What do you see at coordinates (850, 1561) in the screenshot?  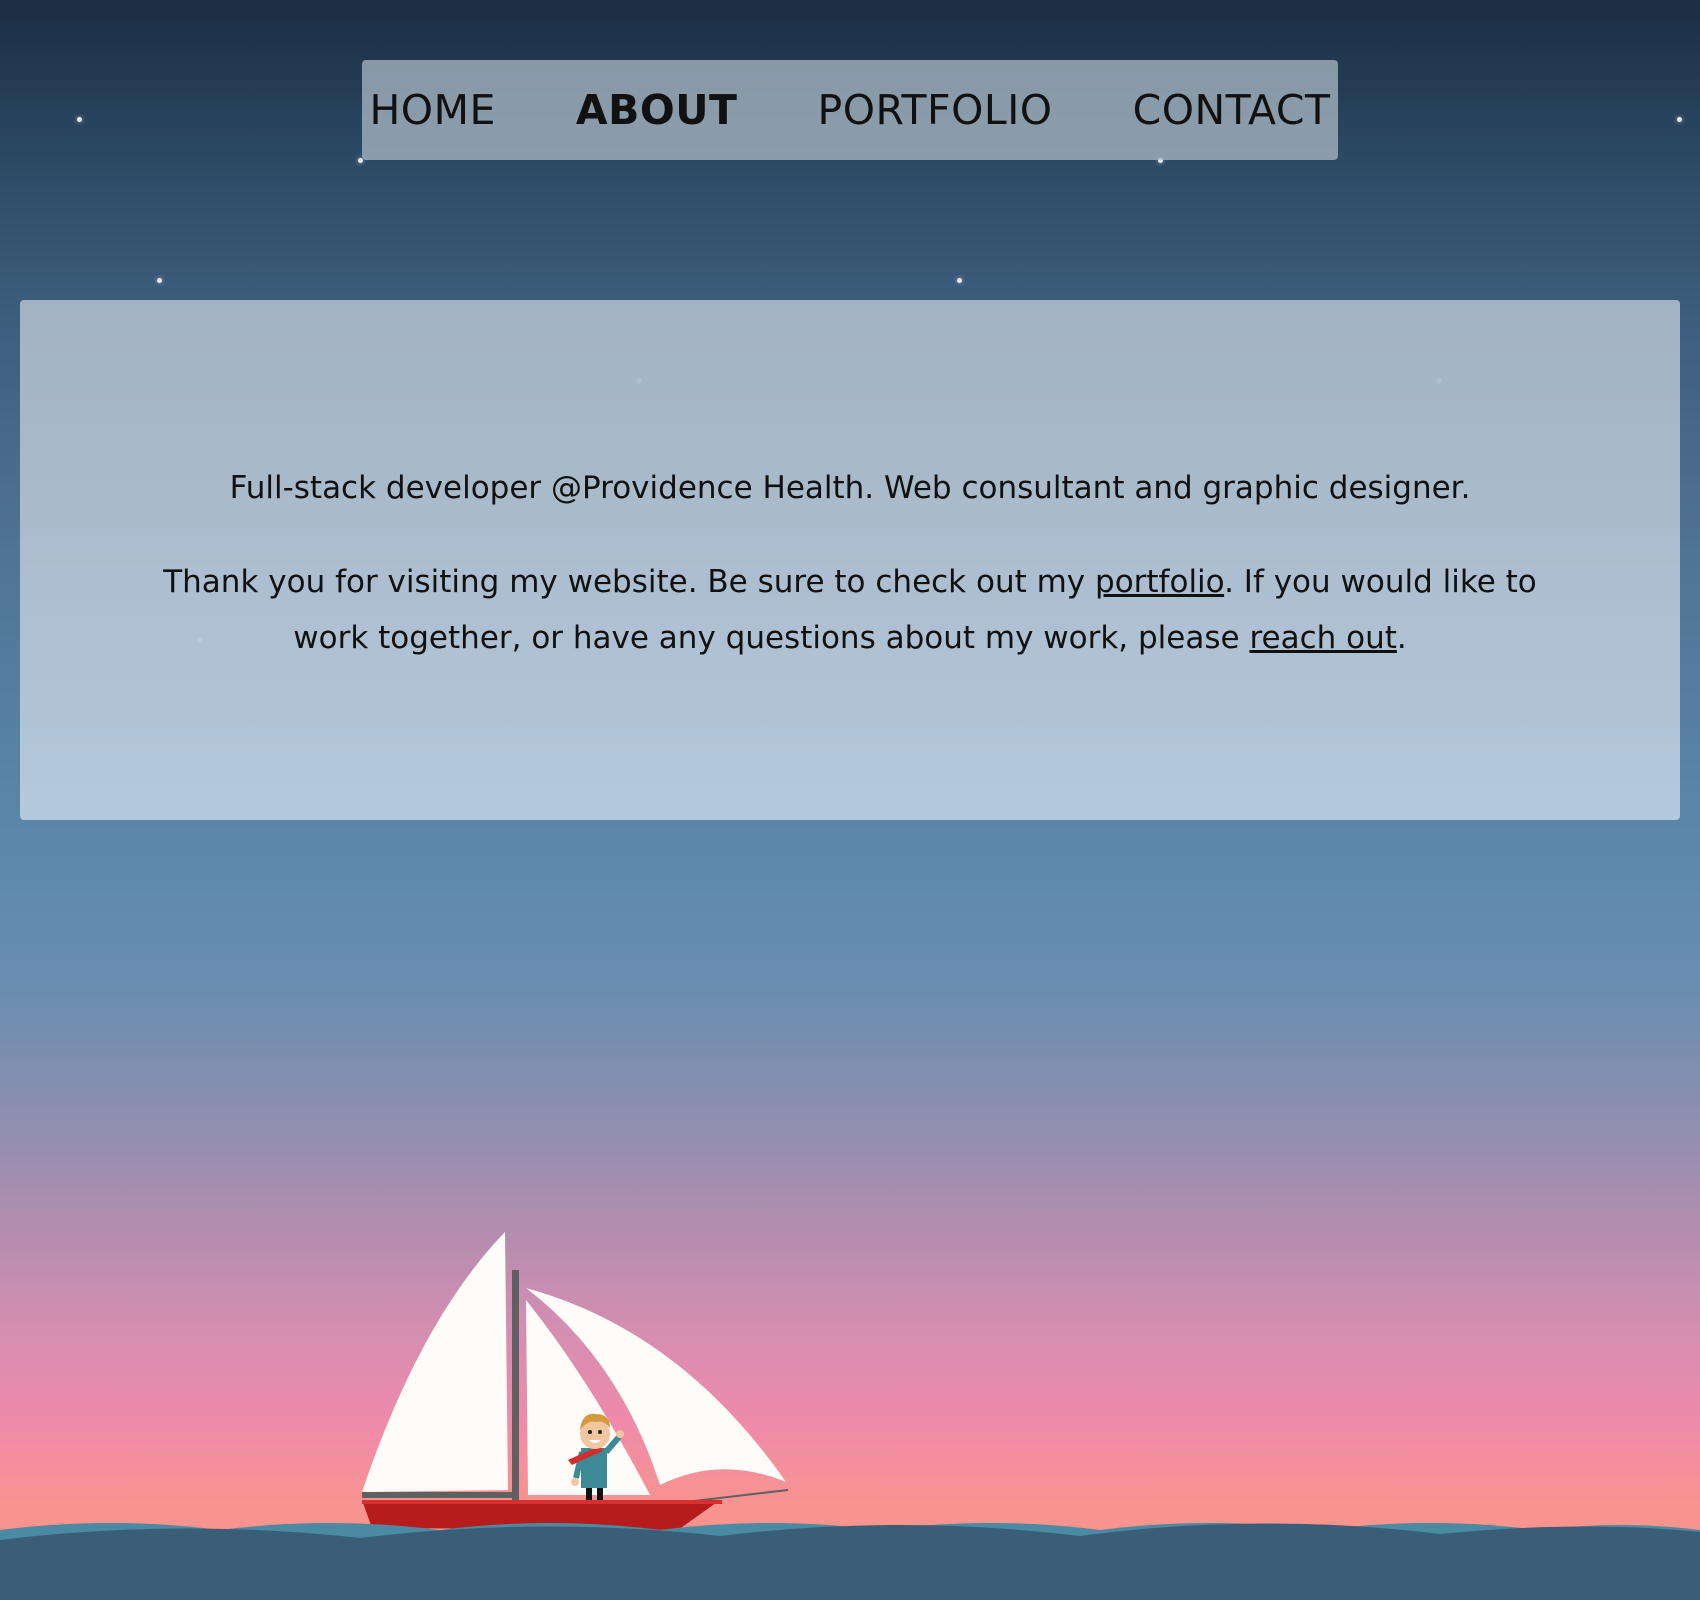 I see `sea` at bounding box center [850, 1561].